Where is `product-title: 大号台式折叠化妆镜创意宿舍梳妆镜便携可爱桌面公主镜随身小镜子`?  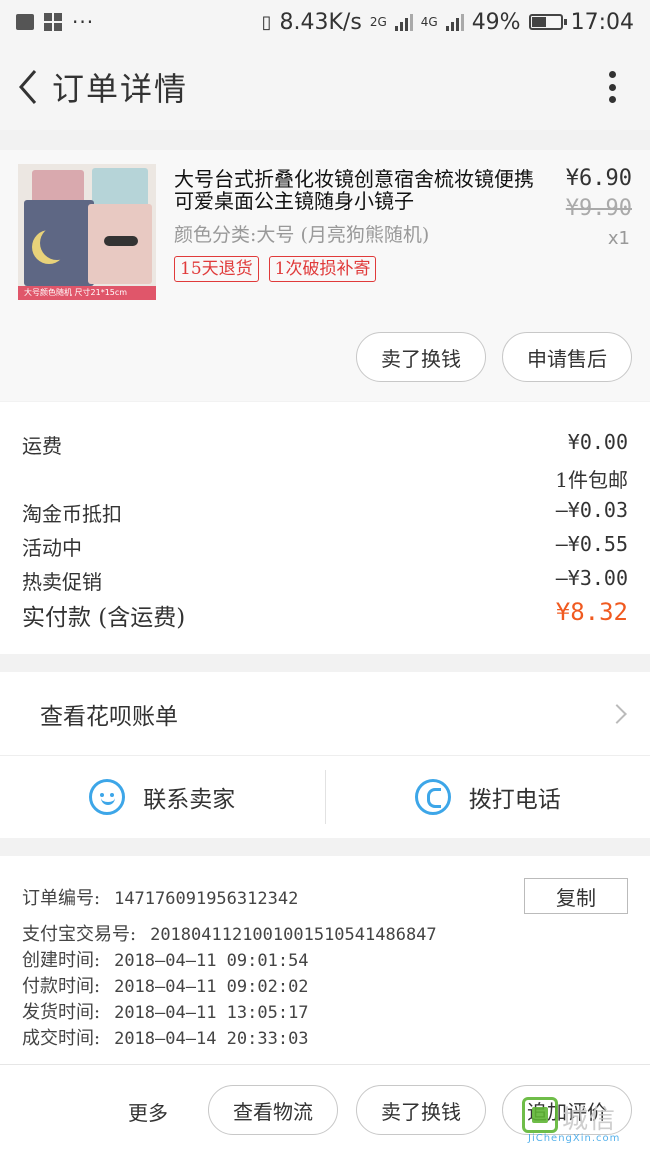 product-title: 大号台式折叠化妆镜创意宿舍梳妆镜便携可爱桌面公主镜随身小镜子 is located at coordinates (360, 190).